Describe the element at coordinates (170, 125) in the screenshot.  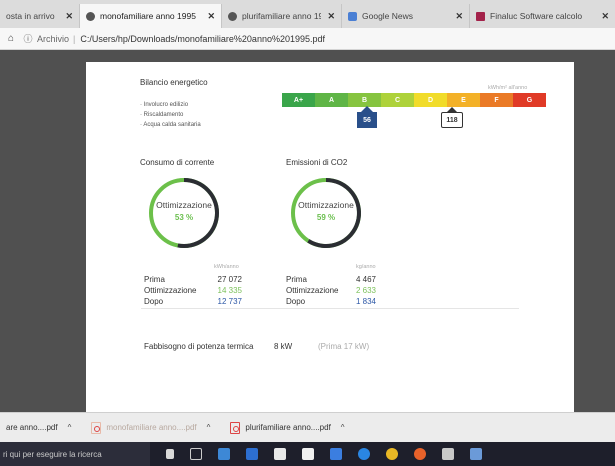
I see `bilancio-item: · Acqua calda sanitaria` at that location.